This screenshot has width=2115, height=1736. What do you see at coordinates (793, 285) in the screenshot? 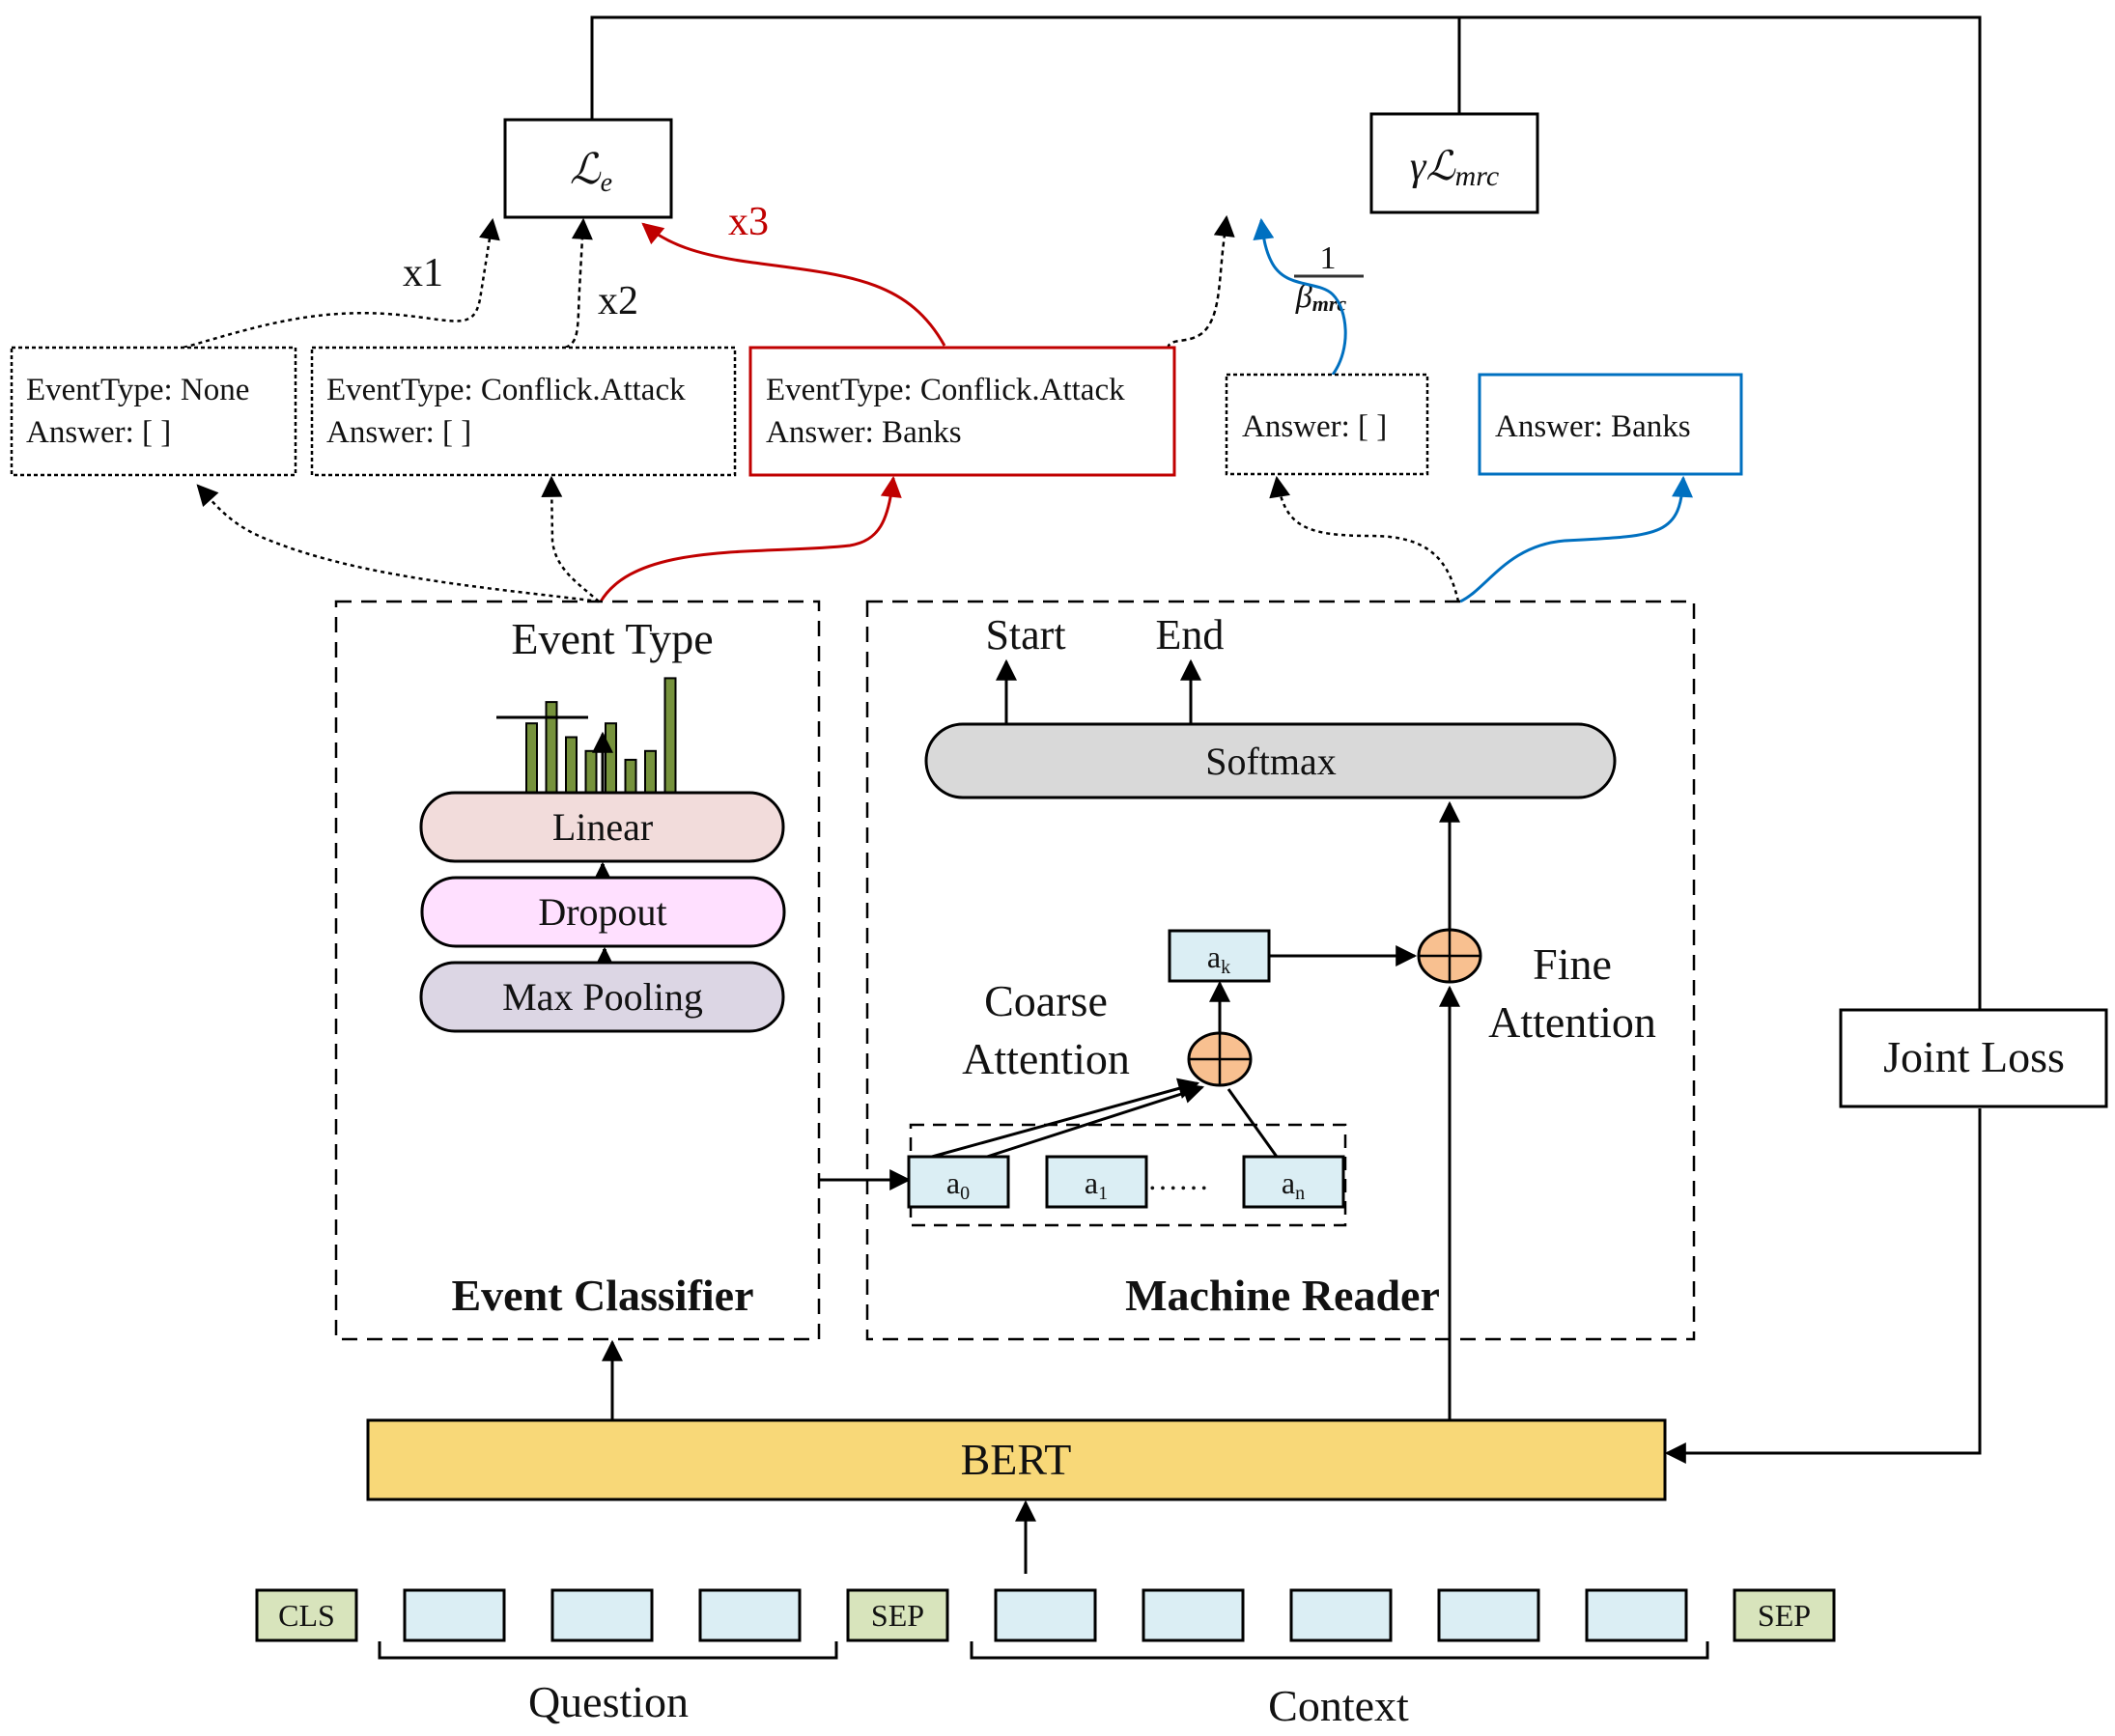
I see `arrow-x3` at bounding box center [793, 285].